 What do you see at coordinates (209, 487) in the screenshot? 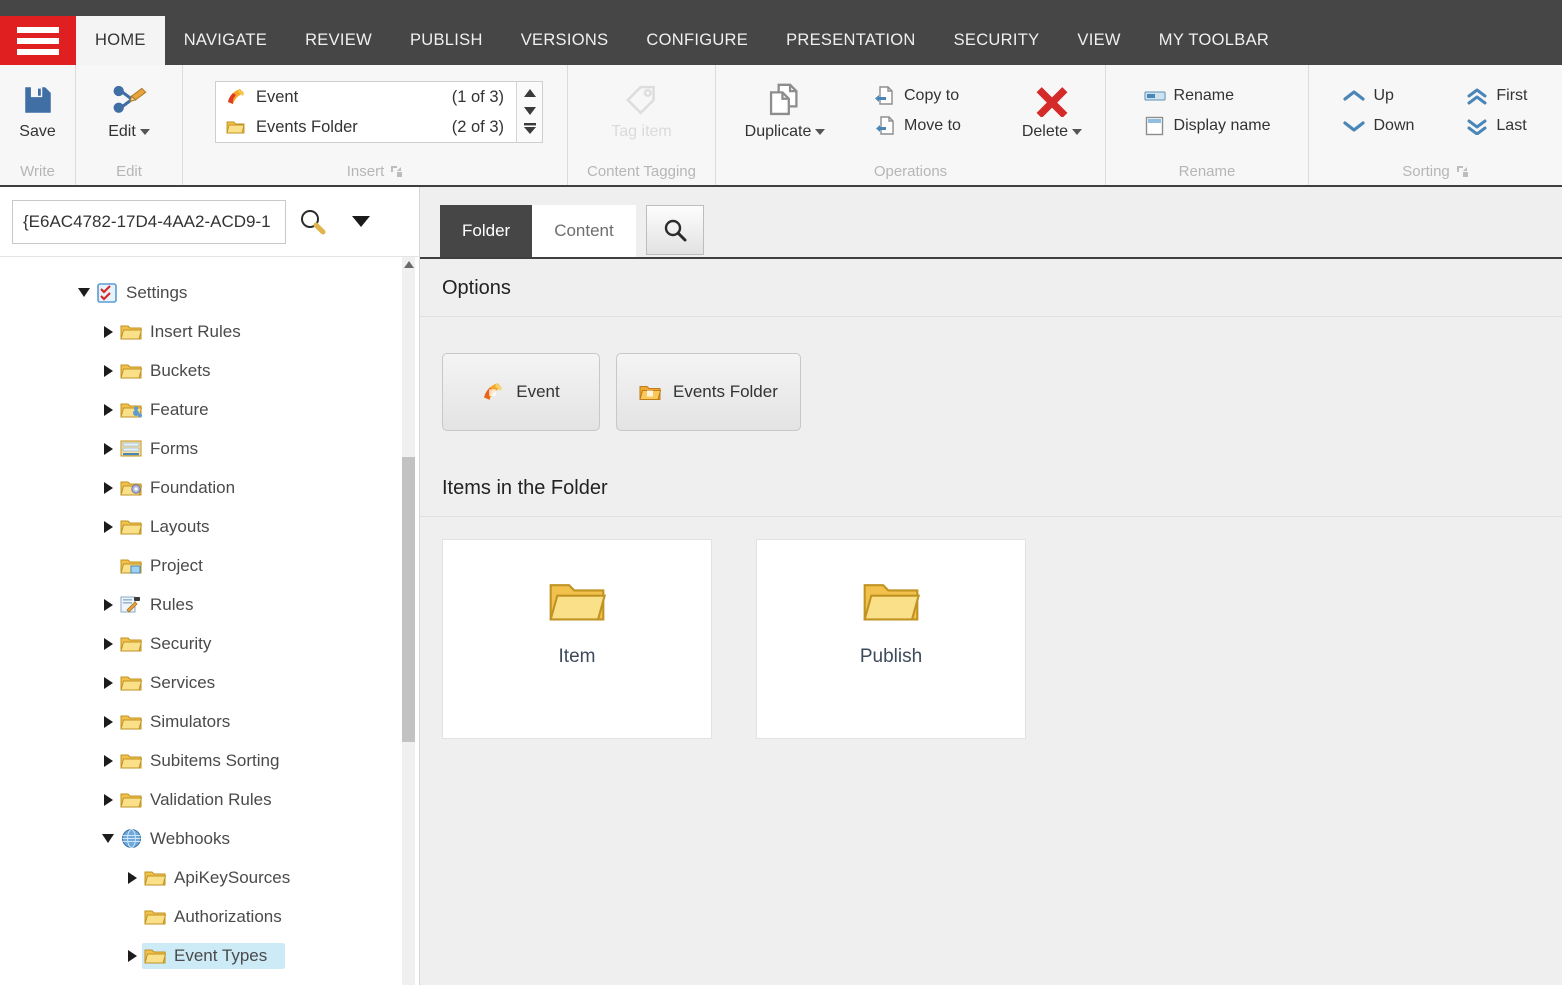
I see `tree-item-foundation: Foundation` at bounding box center [209, 487].